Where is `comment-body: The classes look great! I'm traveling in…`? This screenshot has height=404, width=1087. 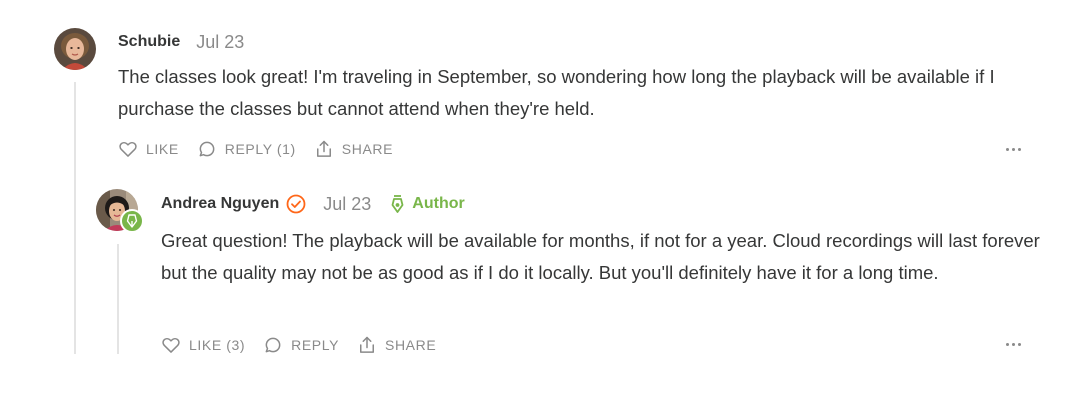 comment-body: The classes look great! I'm traveling in… is located at coordinates (556, 92).